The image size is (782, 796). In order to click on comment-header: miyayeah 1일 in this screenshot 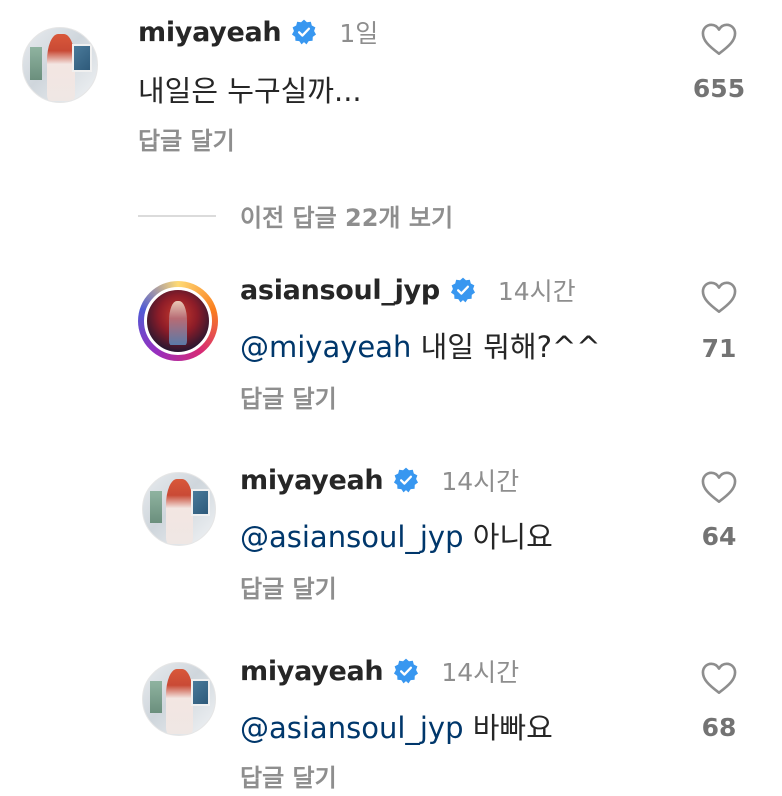, I will do `click(258, 32)`.